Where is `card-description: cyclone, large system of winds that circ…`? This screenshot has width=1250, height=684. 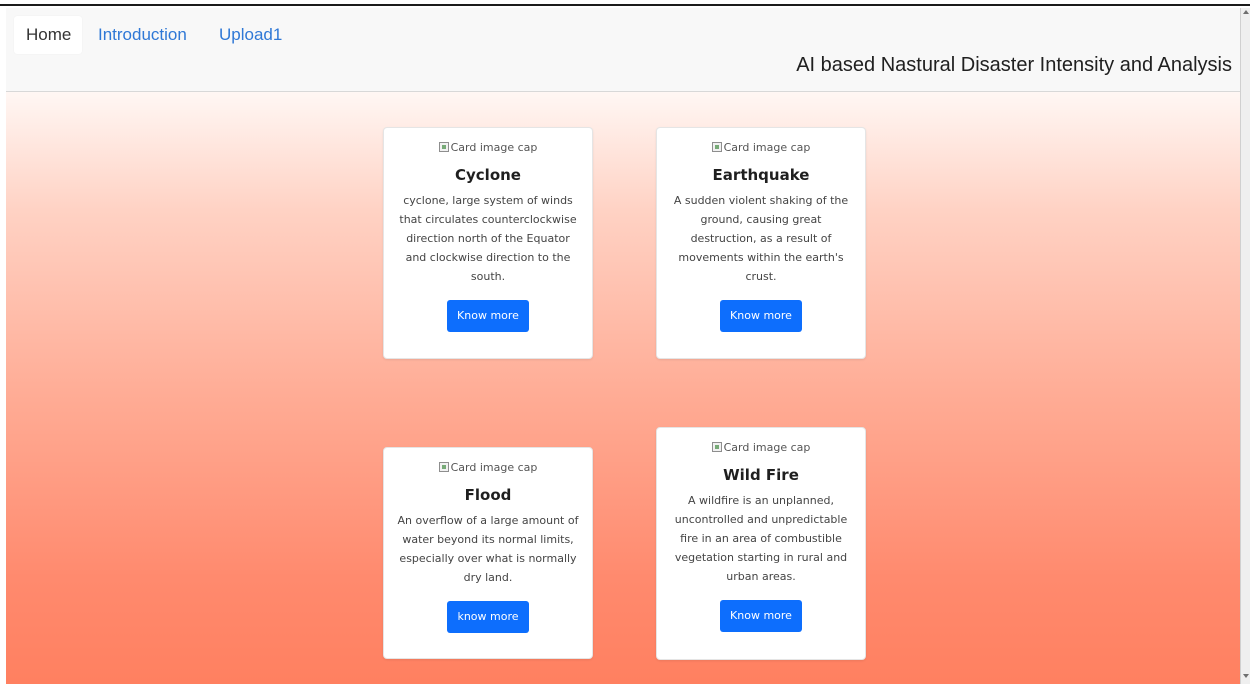
card-description: cyclone, large system of winds that circ… is located at coordinates (488, 238).